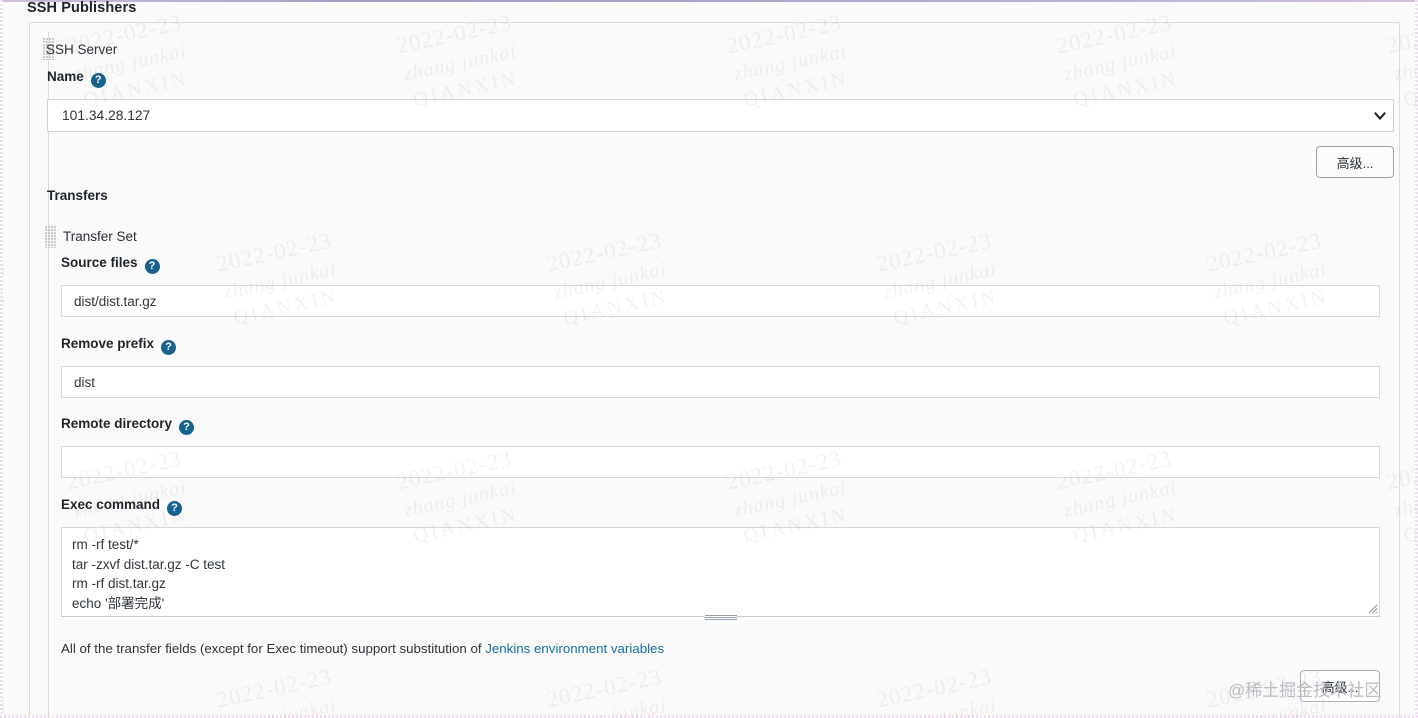 The image size is (1418, 718). I want to click on help-icon-name: ?, so click(98, 80).